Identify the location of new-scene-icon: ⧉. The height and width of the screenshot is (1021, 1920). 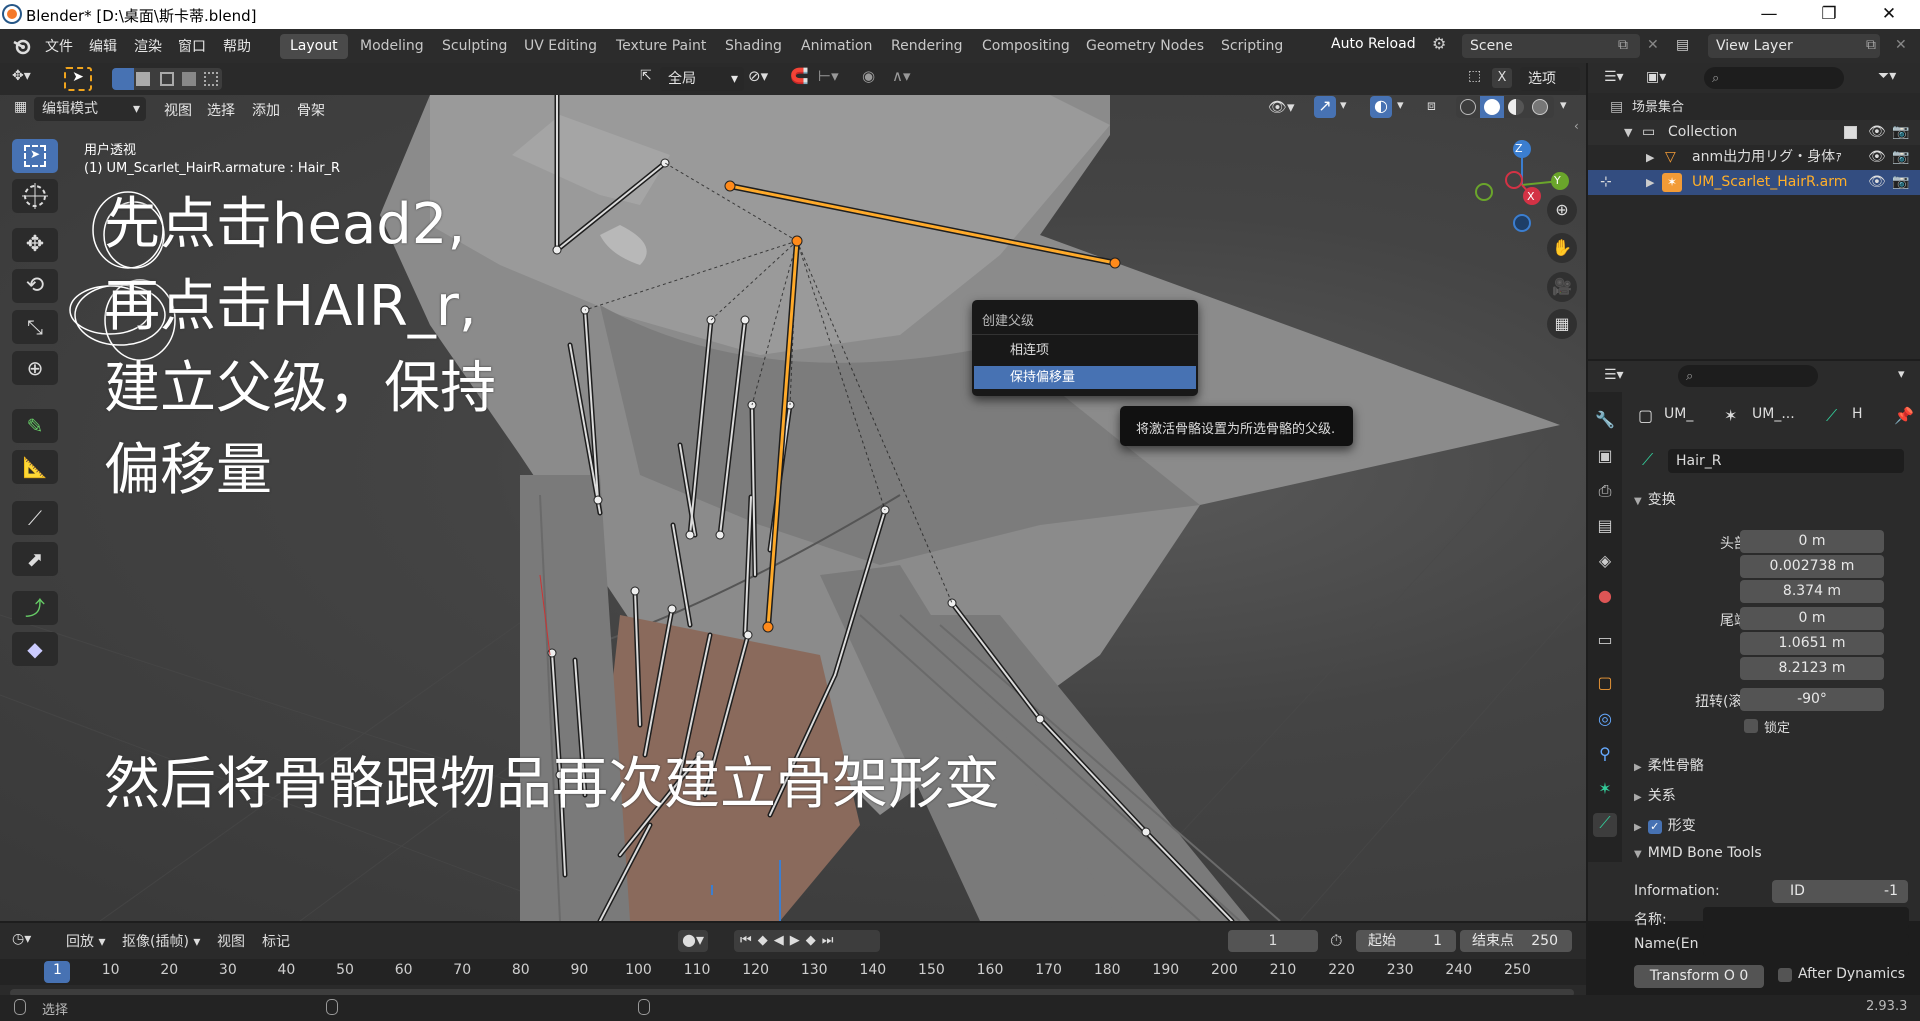
(1623, 45).